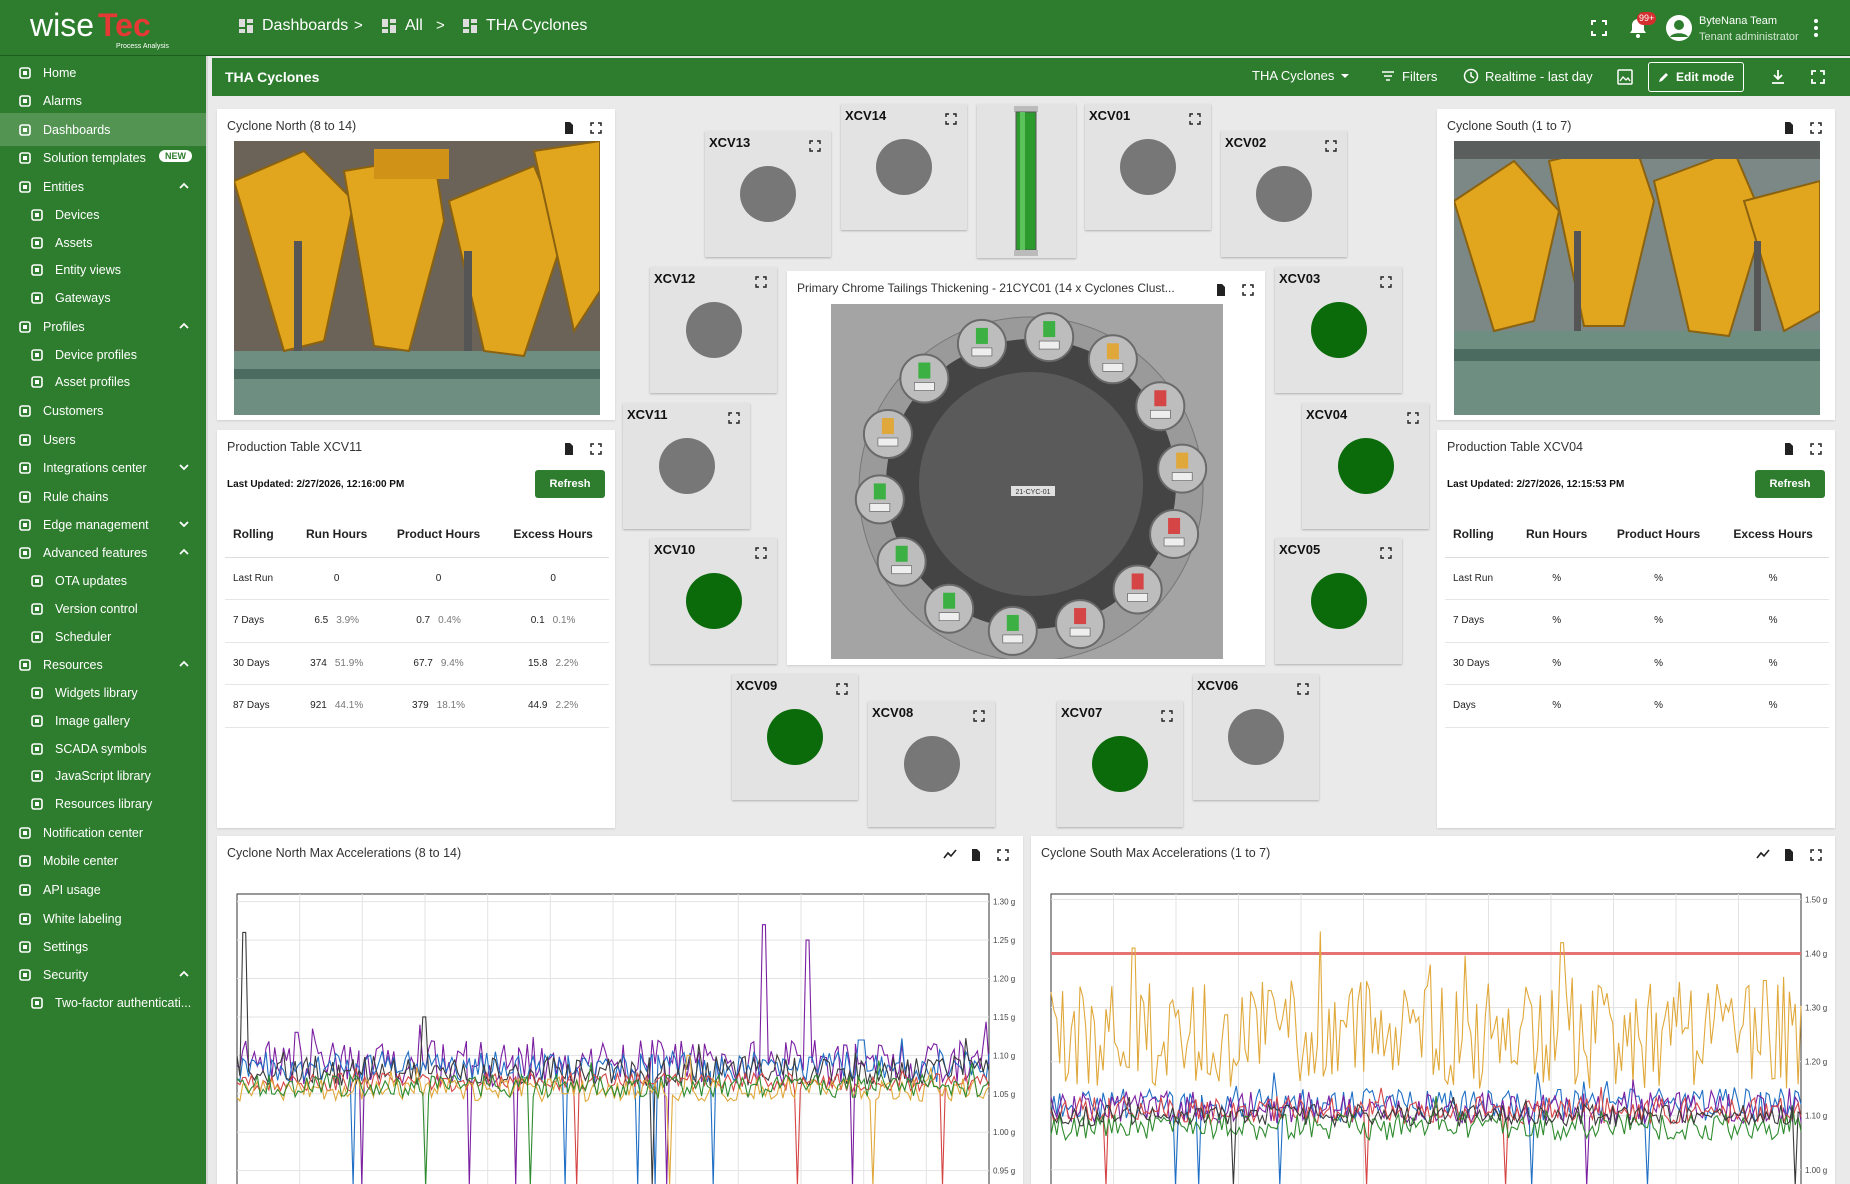 Image resolution: width=1850 pixels, height=1184 pixels. Describe the element at coordinates (25, 889) in the screenshot. I see `api-icon` at that location.